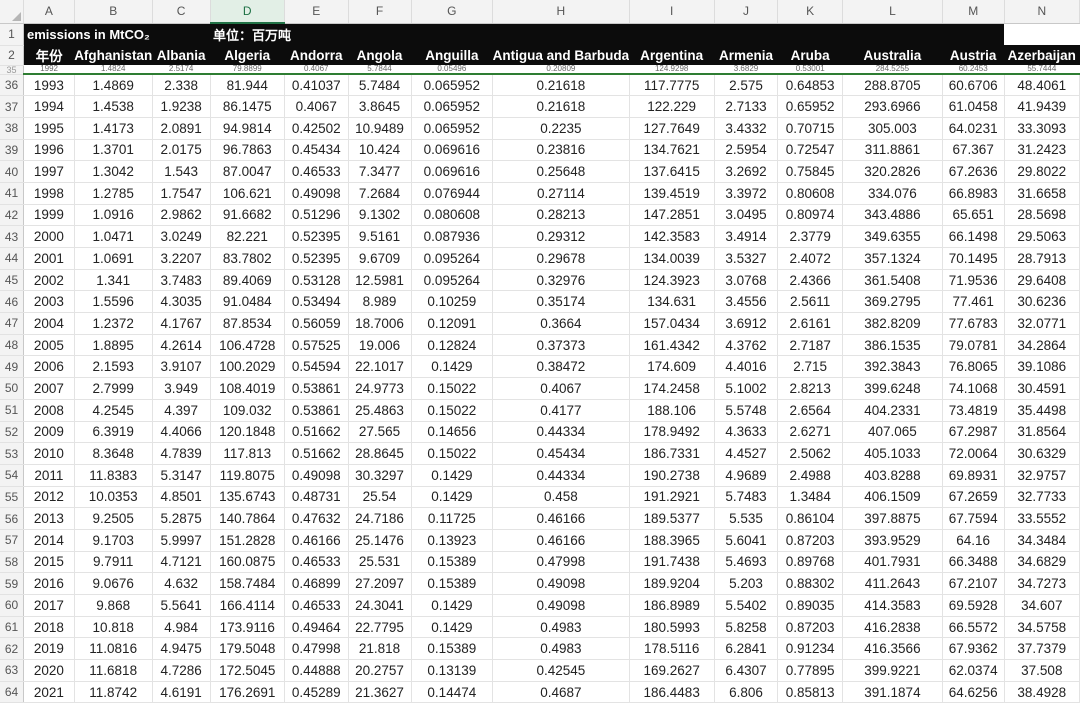 The height and width of the screenshot is (711, 1080). Describe the element at coordinates (452, 692) in the screenshot. I see `data-cell: 0.14474` at that location.